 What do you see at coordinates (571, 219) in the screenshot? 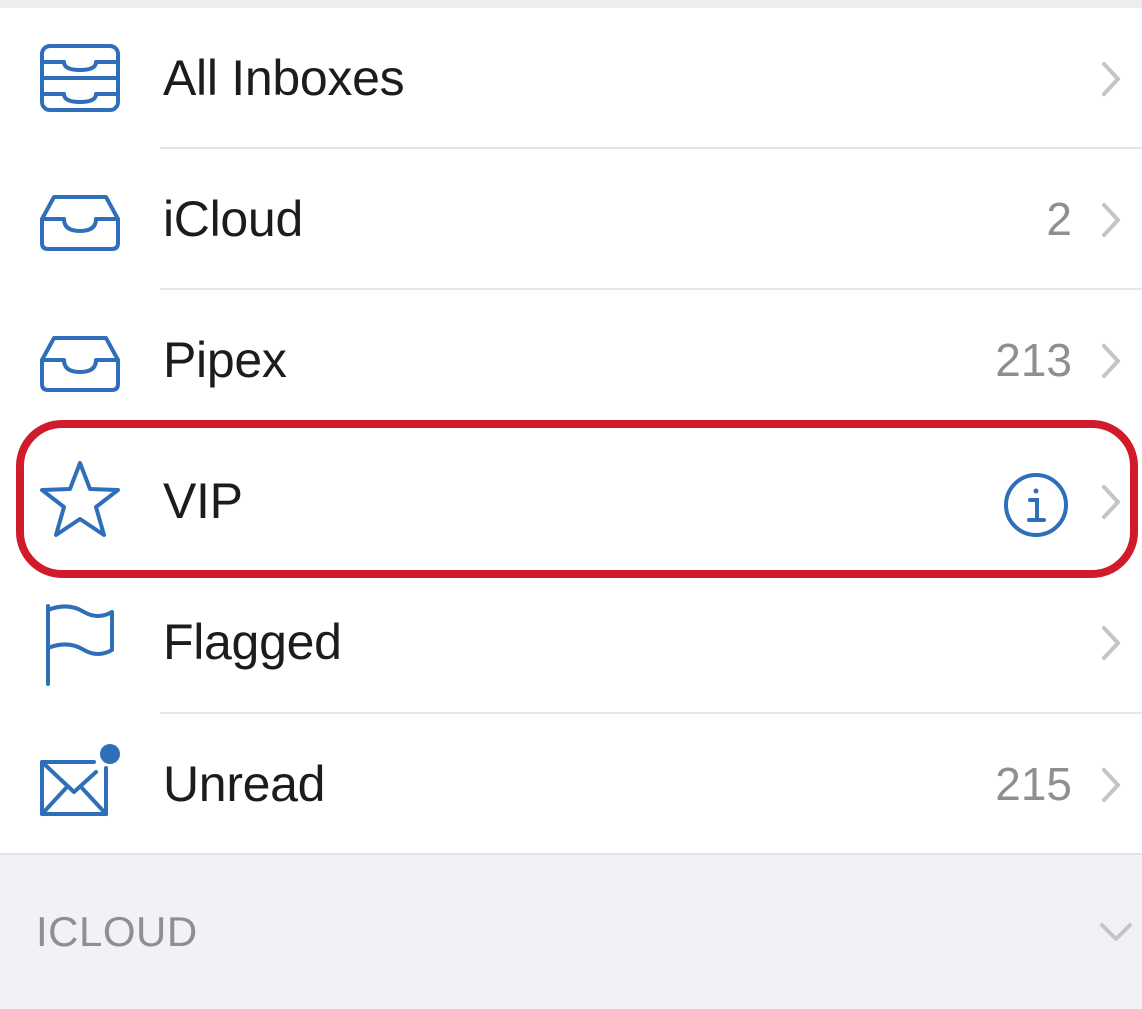
I see `mailbox-row-icloud: iCloud 2` at bounding box center [571, 219].